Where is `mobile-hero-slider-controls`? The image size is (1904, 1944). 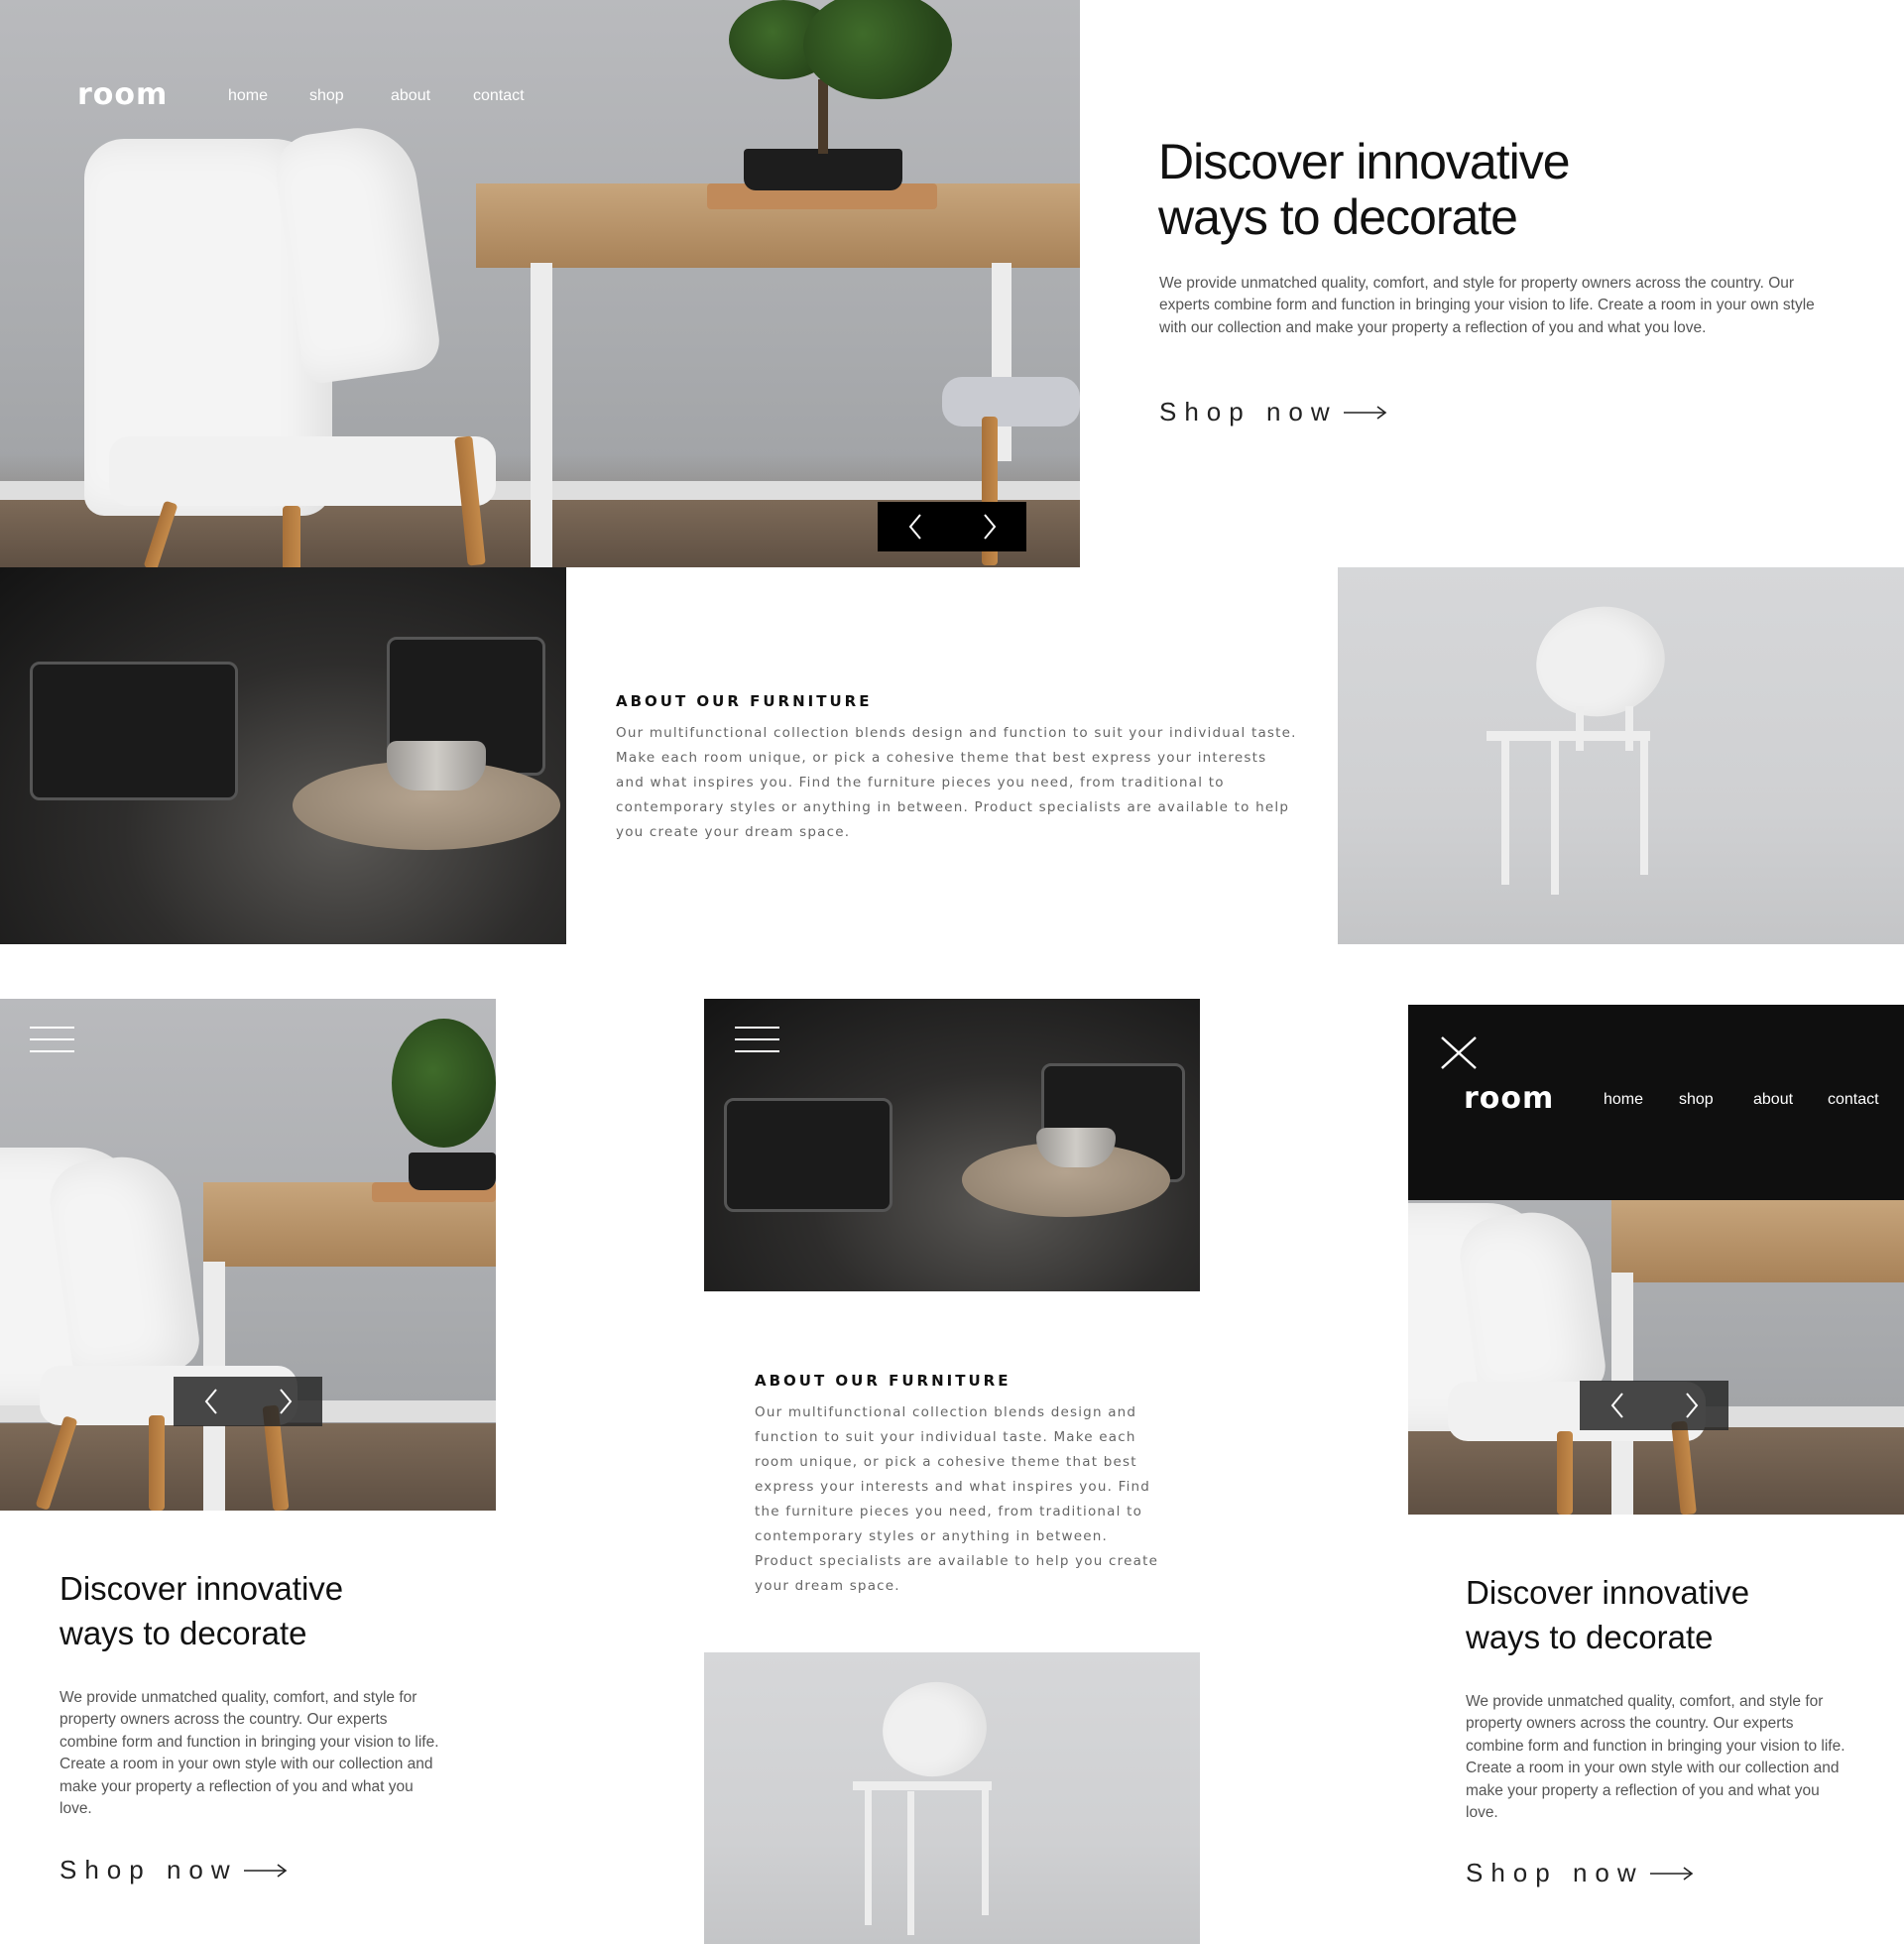 mobile-hero-slider-controls is located at coordinates (248, 1401).